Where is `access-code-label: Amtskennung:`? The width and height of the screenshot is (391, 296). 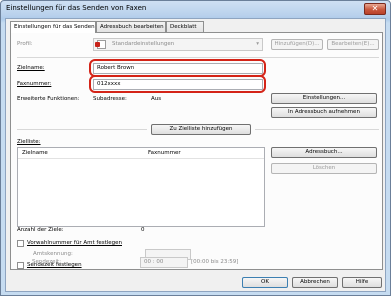 access-code-label: Amtskennung: is located at coordinates (53, 254).